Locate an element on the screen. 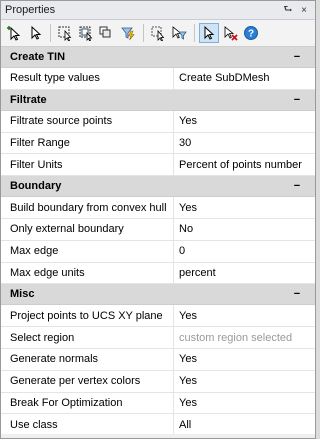 This screenshot has width=320, height=439. section-header: Boundary − is located at coordinates (158, 187).